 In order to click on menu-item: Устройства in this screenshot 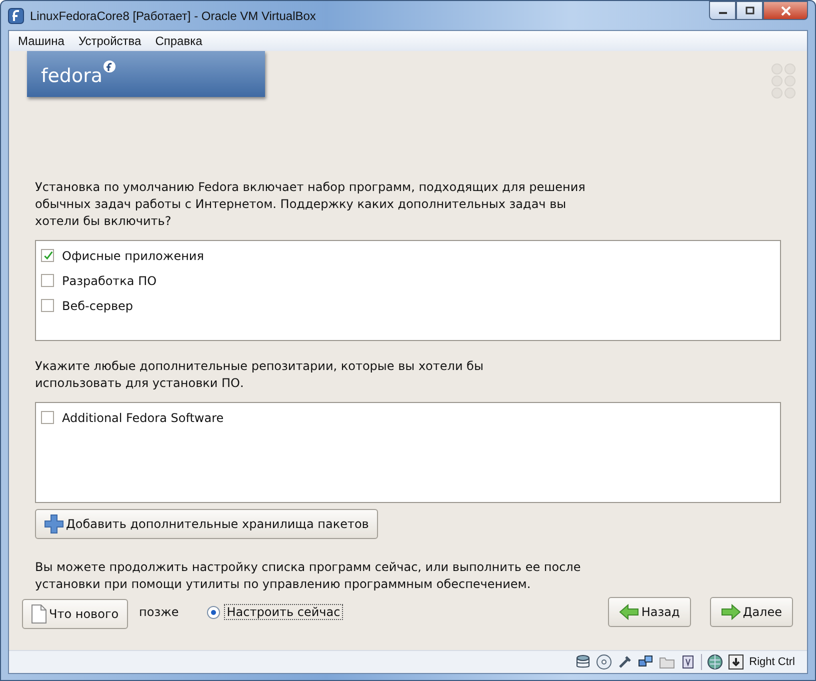, I will do `click(109, 41)`.